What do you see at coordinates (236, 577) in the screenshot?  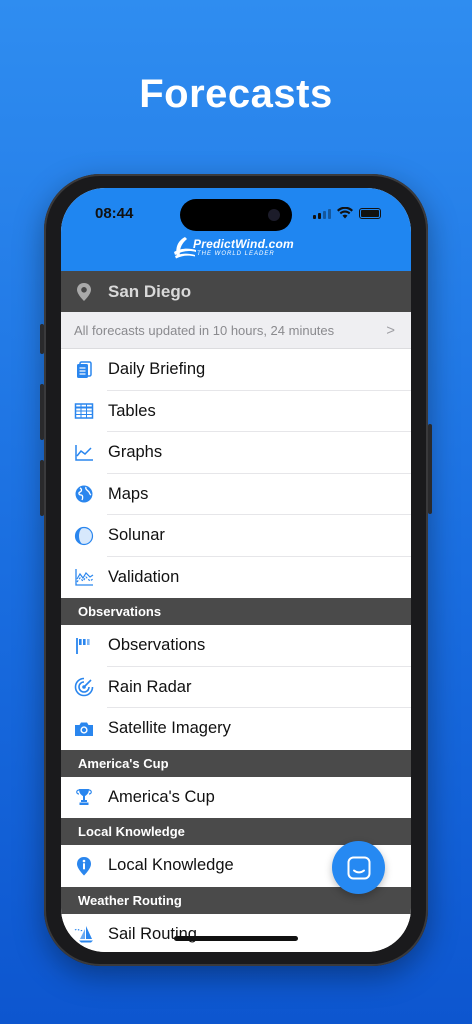 I see `menu-item-validation: Validation` at bounding box center [236, 577].